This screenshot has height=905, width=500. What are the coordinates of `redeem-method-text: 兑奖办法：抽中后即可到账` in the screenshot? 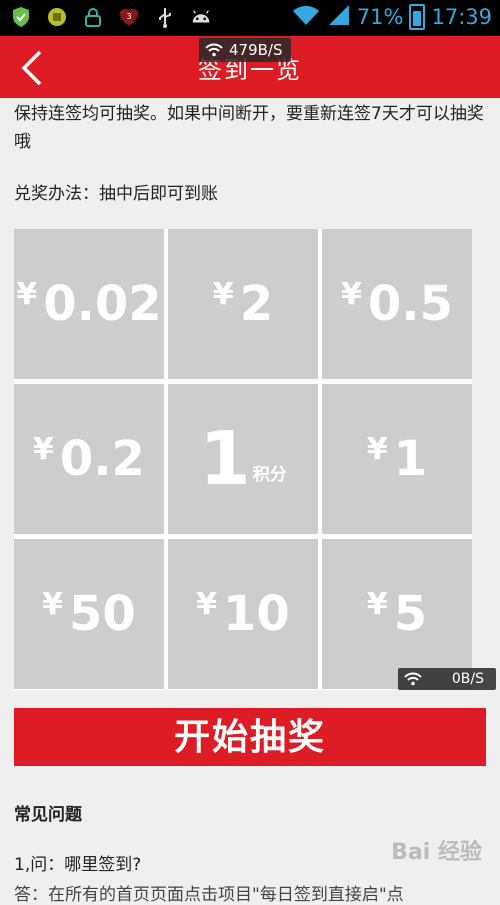 It's located at (116, 194).